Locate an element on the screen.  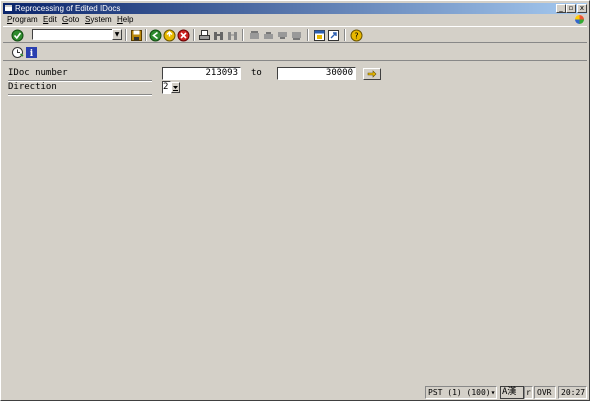
previous-page-icon is located at coordinates (268, 35).